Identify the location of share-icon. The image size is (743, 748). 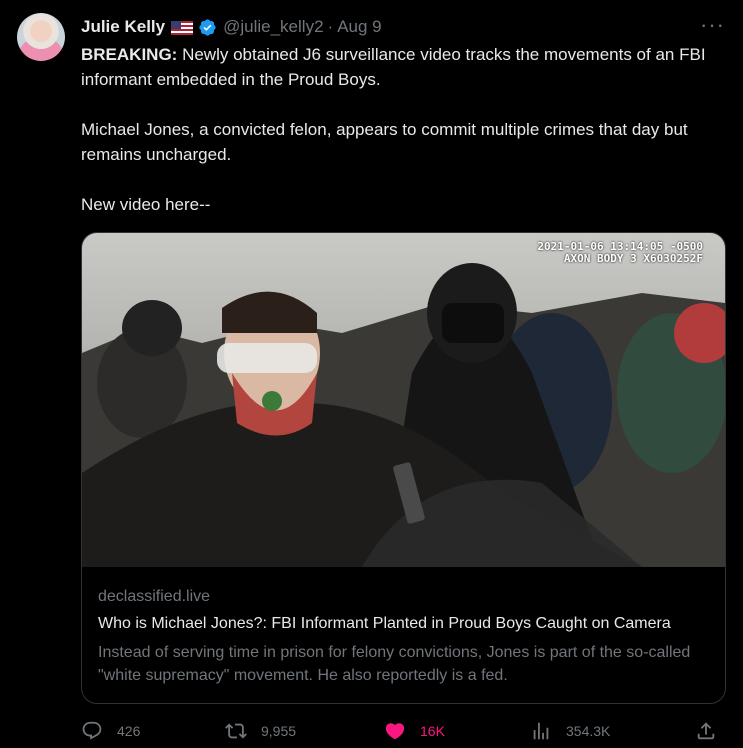
(706, 731).